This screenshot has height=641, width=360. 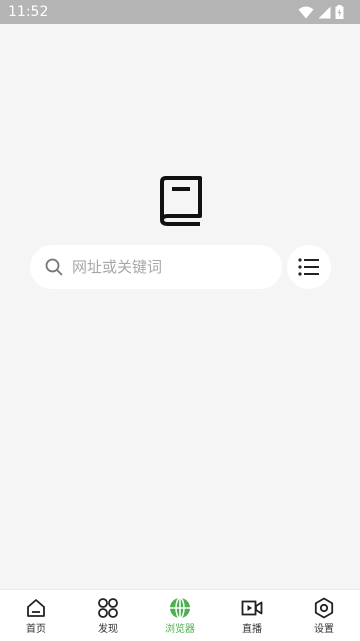 I want to click on nav-item-discover: 发现, so click(x=108, y=615).